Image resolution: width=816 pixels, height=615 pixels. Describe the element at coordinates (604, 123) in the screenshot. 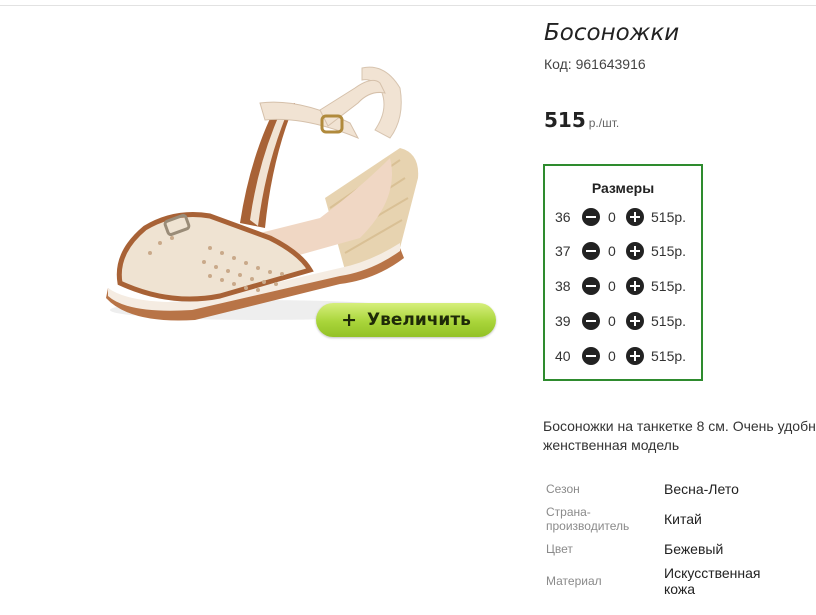

I see `price-unit: р./шт.` at that location.